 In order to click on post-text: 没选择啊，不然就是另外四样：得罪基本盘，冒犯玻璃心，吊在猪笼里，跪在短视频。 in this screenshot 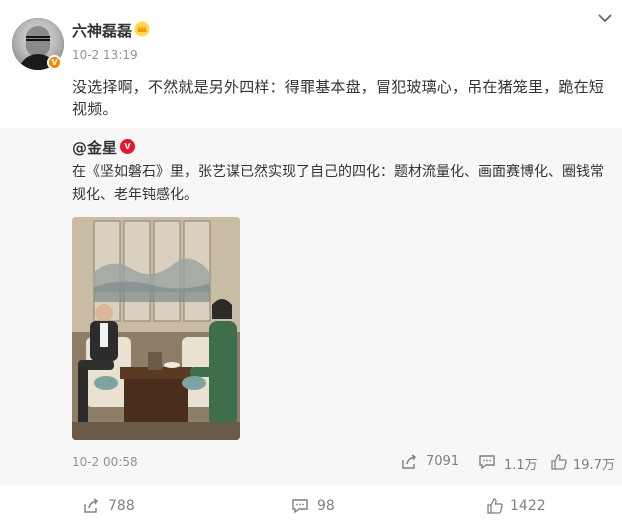, I will do `click(338, 98)`.